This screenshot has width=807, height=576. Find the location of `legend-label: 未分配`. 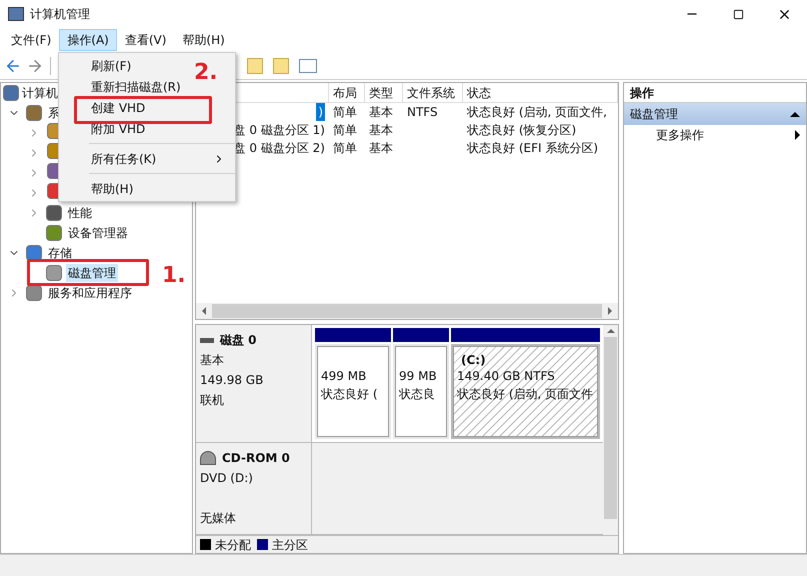

legend-label: 未分配 is located at coordinates (233, 545).